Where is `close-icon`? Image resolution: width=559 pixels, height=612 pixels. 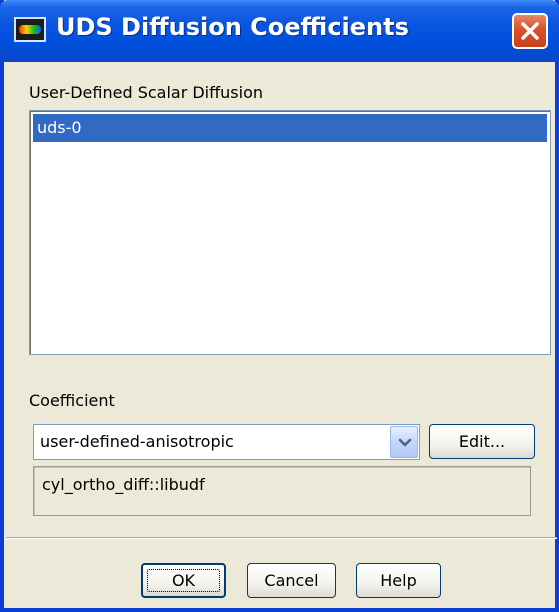 close-icon is located at coordinates (530, 31).